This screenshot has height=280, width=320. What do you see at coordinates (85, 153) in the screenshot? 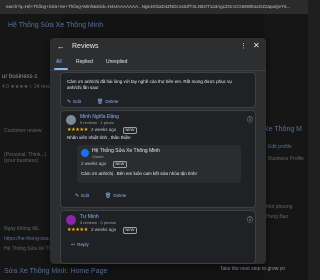
I see `owner-avatar` at bounding box center [85, 153].